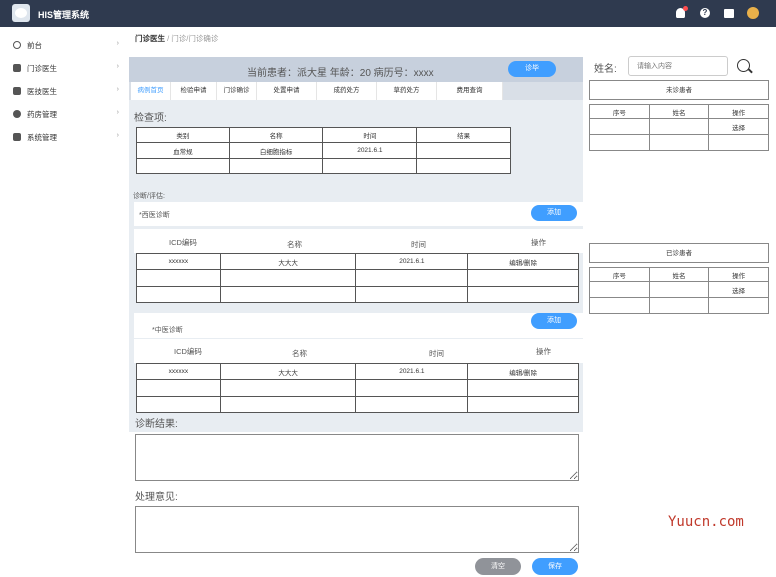 The width and height of the screenshot is (776, 577). What do you see at coordinates (62, 45) in the screenshot?
I see `sidebar-item-front-desk: 前台 ›` at bounding box center [62, 45].